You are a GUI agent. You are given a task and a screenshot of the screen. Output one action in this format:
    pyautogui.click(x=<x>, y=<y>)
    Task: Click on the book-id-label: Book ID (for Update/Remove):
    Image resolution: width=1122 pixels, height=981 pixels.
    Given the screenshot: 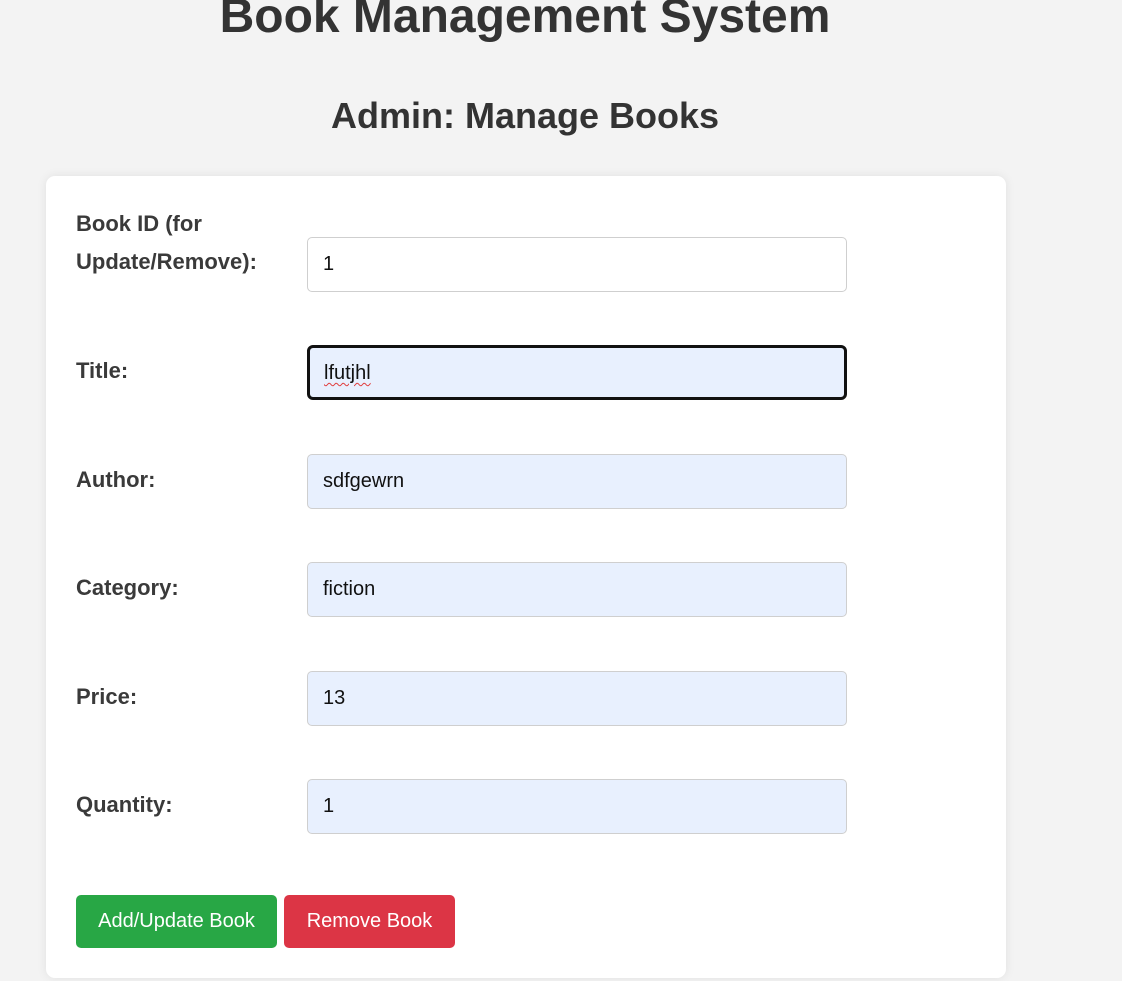 What is the action you would take?
    pyautogui.click(x=186, y=243)
    